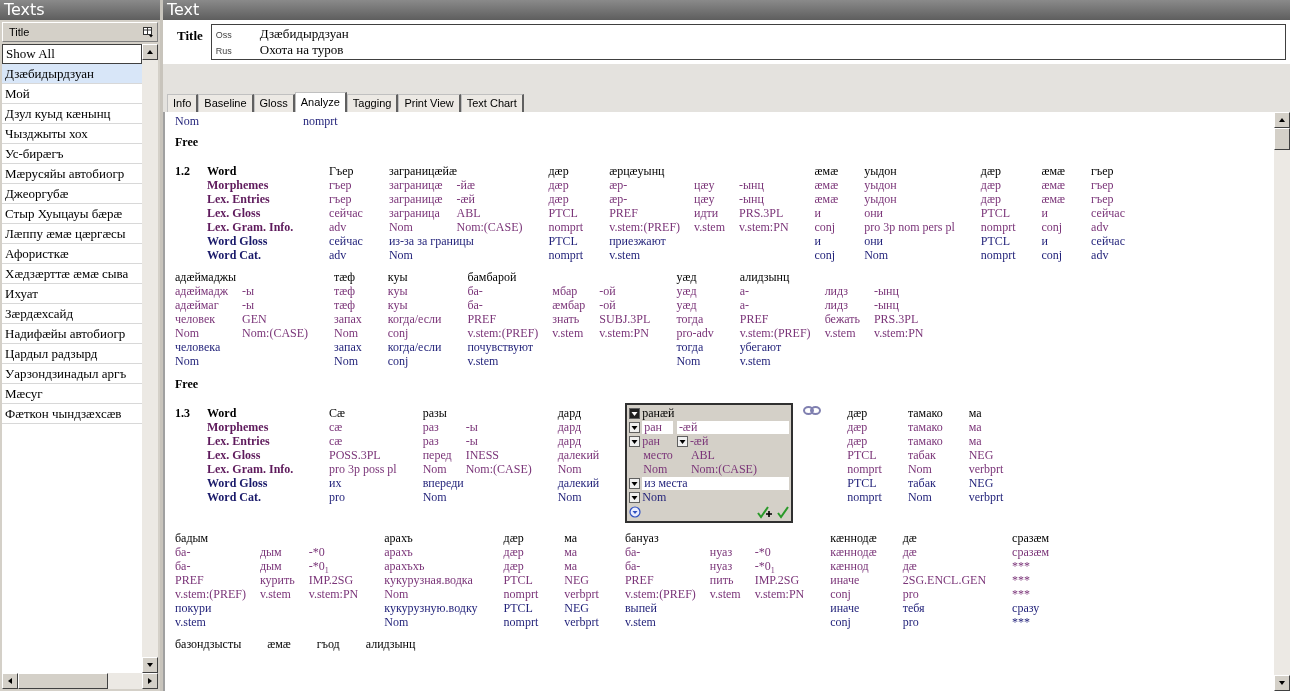 This screenshot has height=691, width=1290. I want to click on arrow-down-icon, so click(150, 665).